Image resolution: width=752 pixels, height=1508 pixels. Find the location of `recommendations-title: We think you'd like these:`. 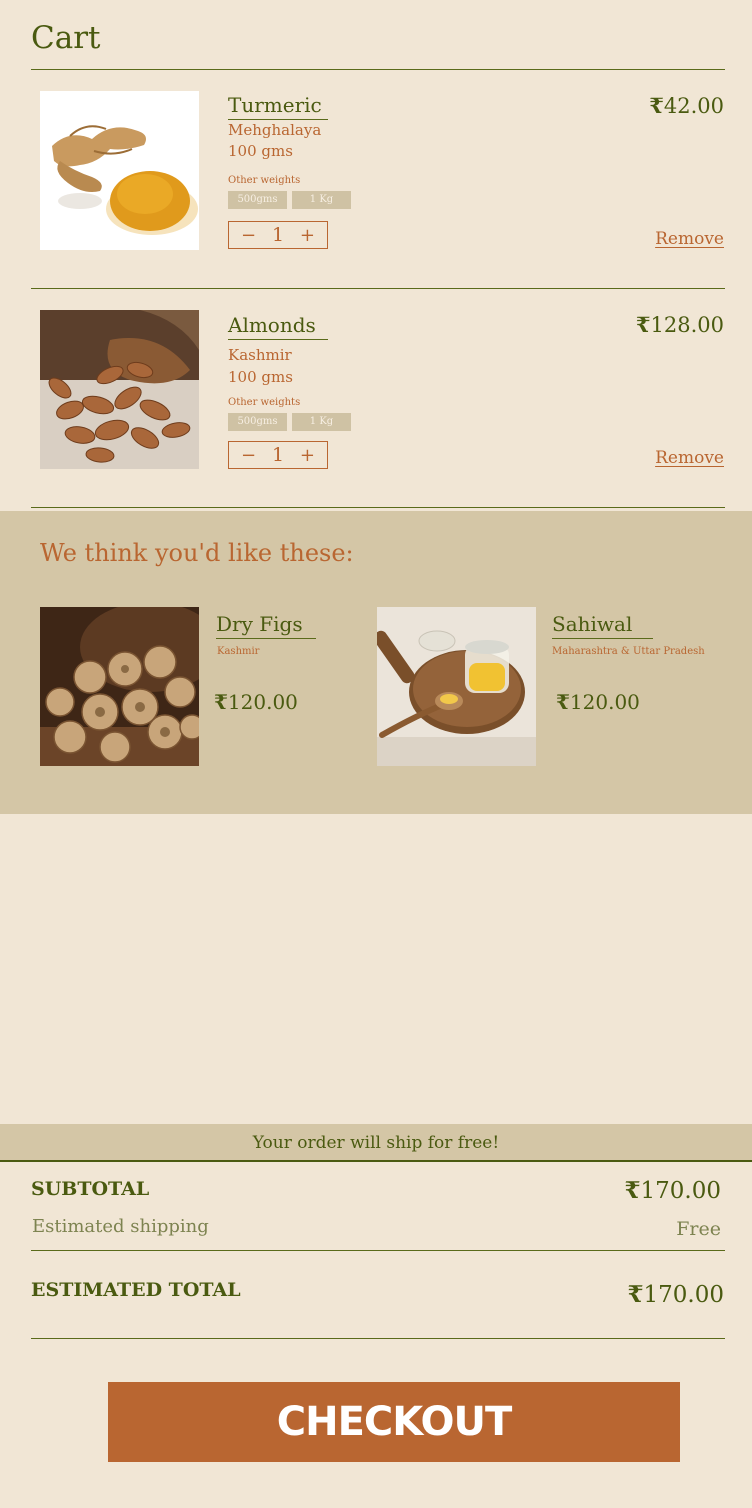

recommendations-title: We think you'd like these: is located at coordinates (197, 553).